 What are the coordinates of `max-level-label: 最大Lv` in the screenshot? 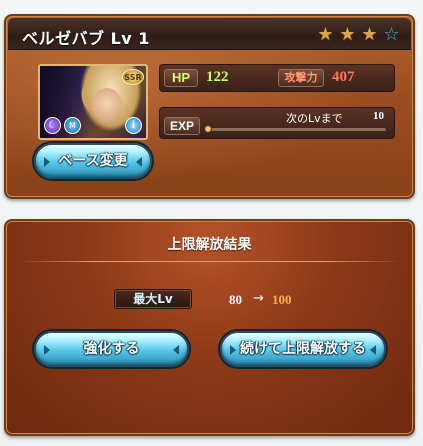 It's located at (153, 299).